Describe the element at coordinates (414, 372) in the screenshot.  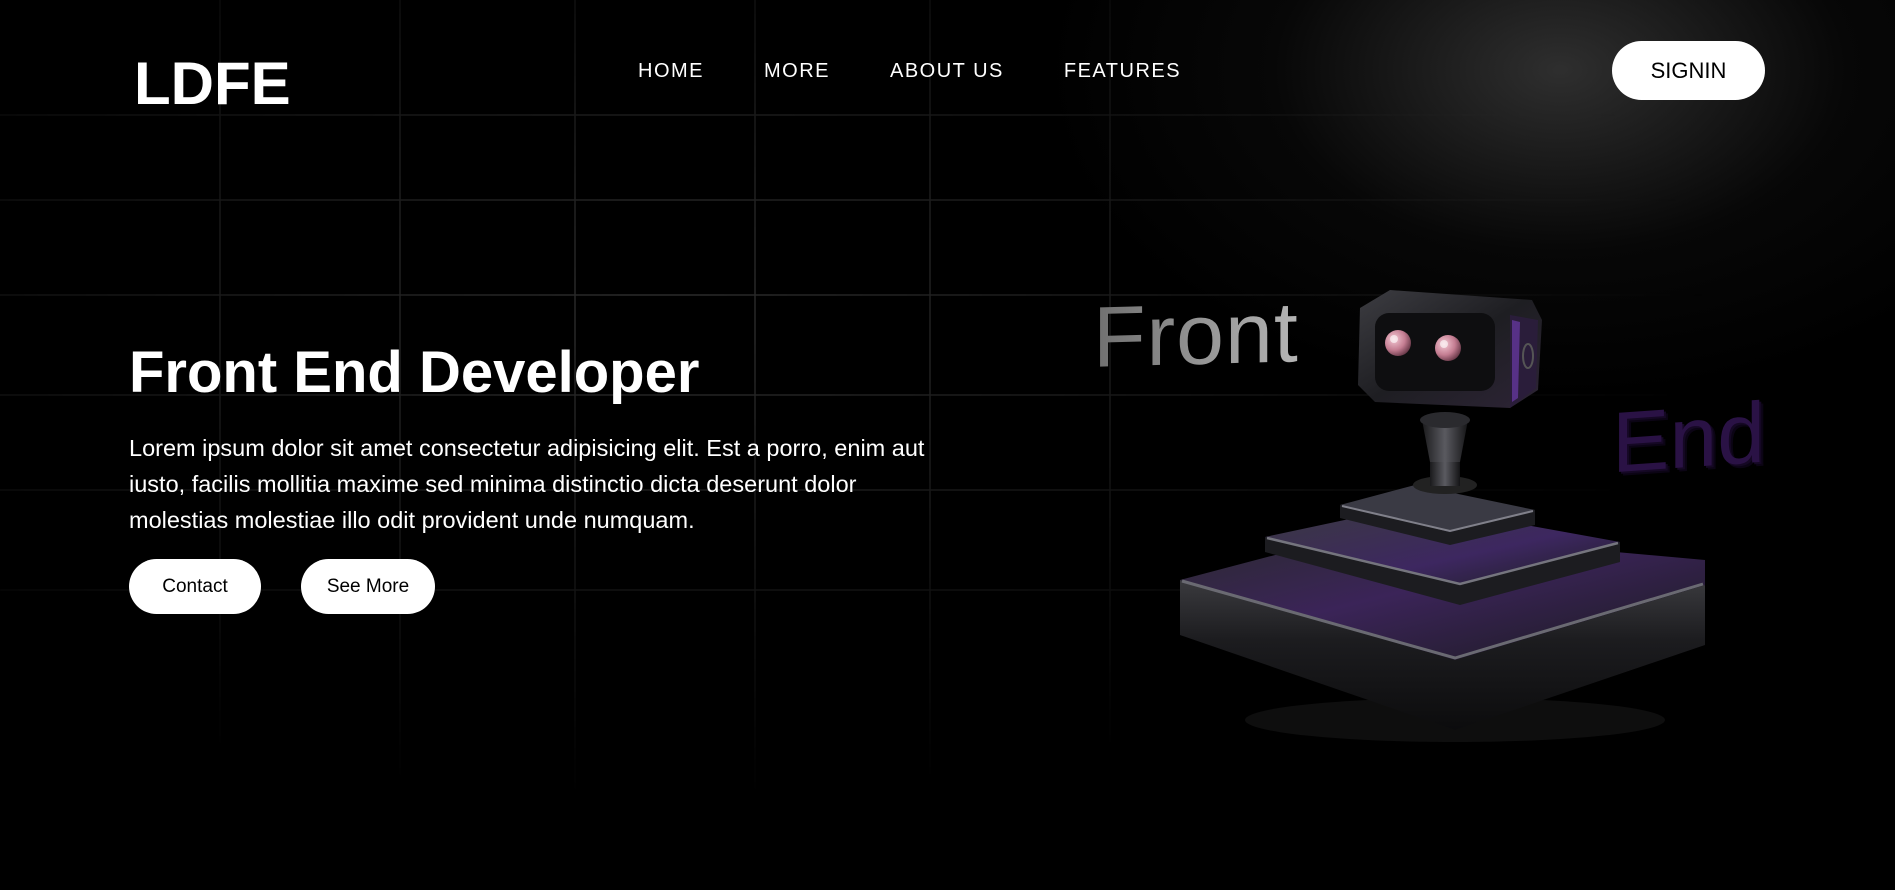
I see `hero-title: Front End Developer` at that location.